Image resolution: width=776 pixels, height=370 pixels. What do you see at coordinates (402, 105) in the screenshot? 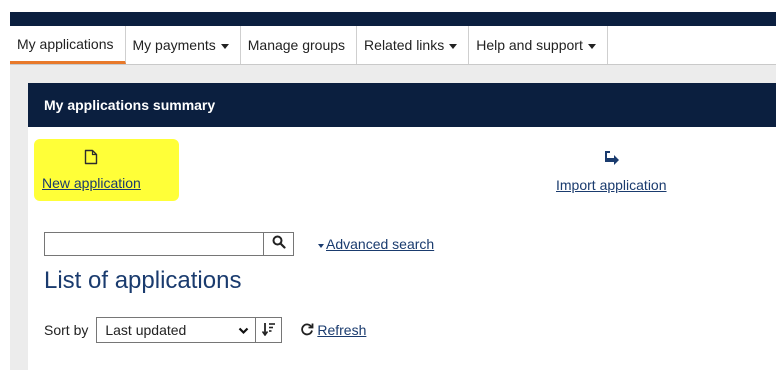
I see `panel-header: My applications summary` at bounding box center [402, 105].